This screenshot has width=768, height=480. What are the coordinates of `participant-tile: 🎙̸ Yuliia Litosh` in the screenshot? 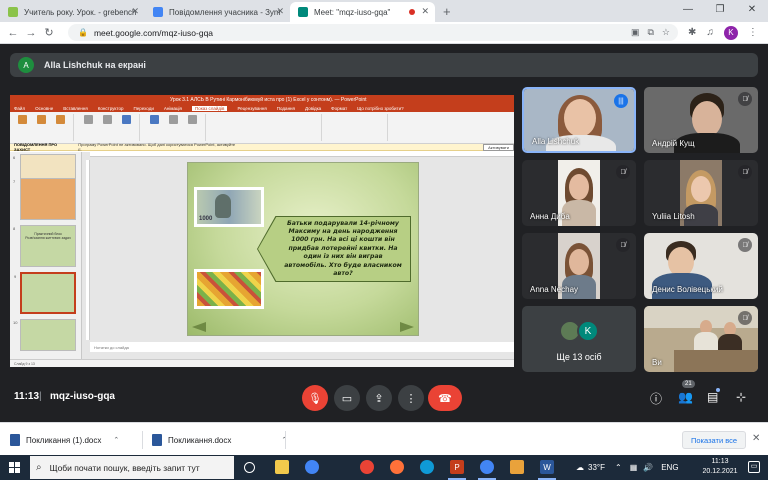 It's located at (701, 193).